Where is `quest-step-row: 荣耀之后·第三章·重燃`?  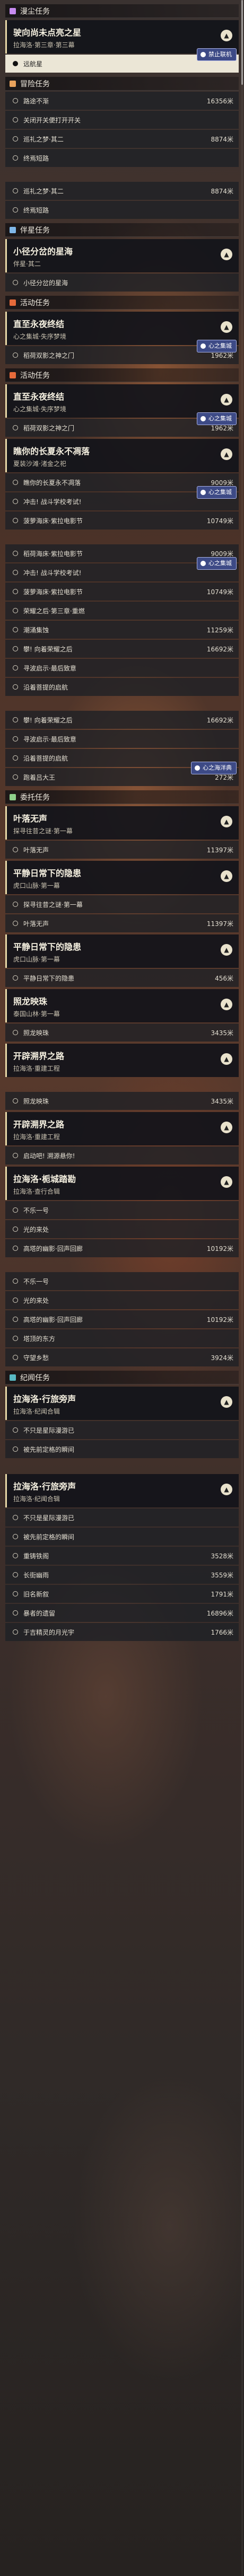 quest-step-row: 荣耀之后·第三章·重燃 is located at coordinates (122, 611).